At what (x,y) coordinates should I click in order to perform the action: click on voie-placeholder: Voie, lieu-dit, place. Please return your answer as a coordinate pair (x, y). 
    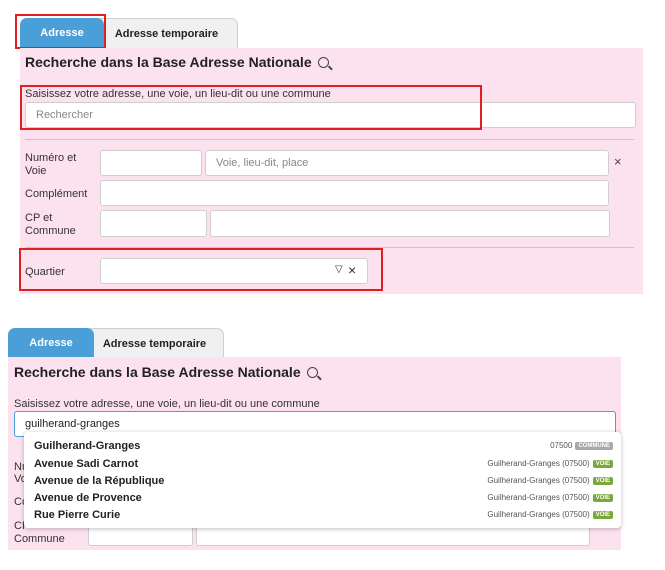
    Looking at the image, I should click on (262, 163).